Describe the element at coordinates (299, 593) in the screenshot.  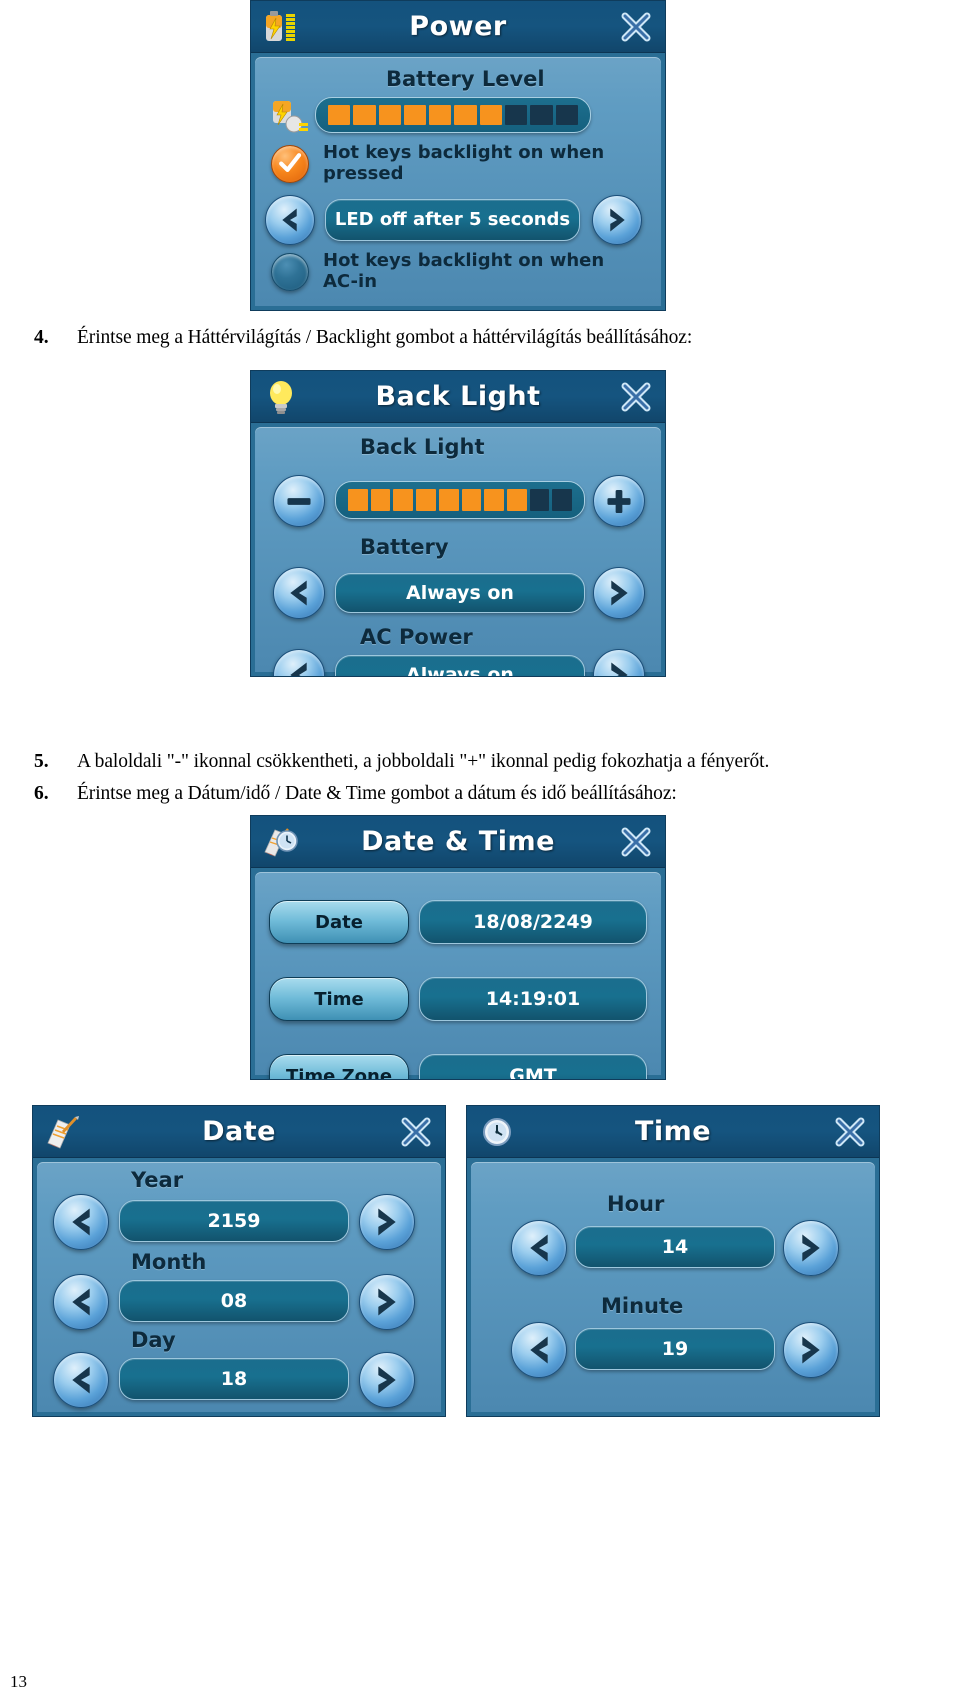
I see `battery-prev-button` at that location.